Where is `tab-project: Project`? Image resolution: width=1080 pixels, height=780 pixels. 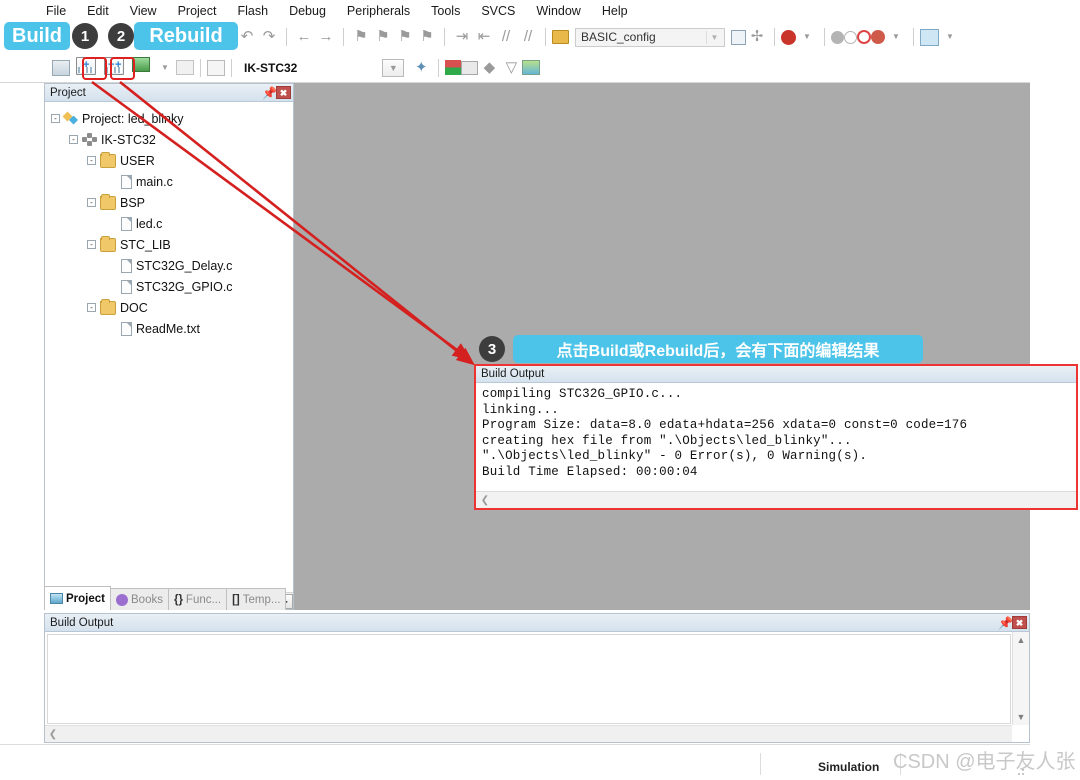
tab-project: Project is located at coordinates (77, 598).